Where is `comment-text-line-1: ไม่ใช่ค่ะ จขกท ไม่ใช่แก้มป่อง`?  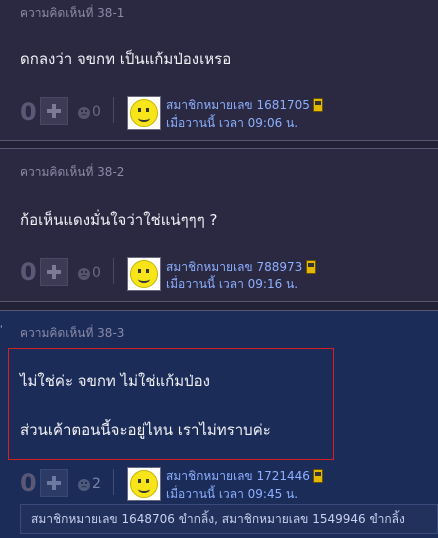 comment-text-line-1: ไม่ใช่ค่ะ จขกท ไม่ใช่แก้มป่อง is located at coordinates (115, 381).